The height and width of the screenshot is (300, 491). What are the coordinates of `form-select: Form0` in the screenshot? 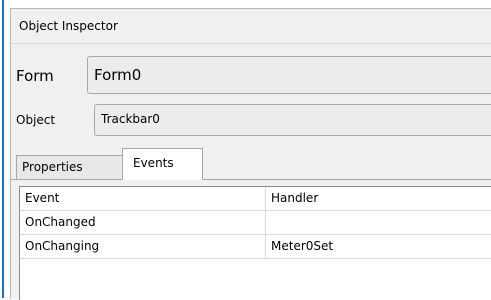 It's located at (289, 75).